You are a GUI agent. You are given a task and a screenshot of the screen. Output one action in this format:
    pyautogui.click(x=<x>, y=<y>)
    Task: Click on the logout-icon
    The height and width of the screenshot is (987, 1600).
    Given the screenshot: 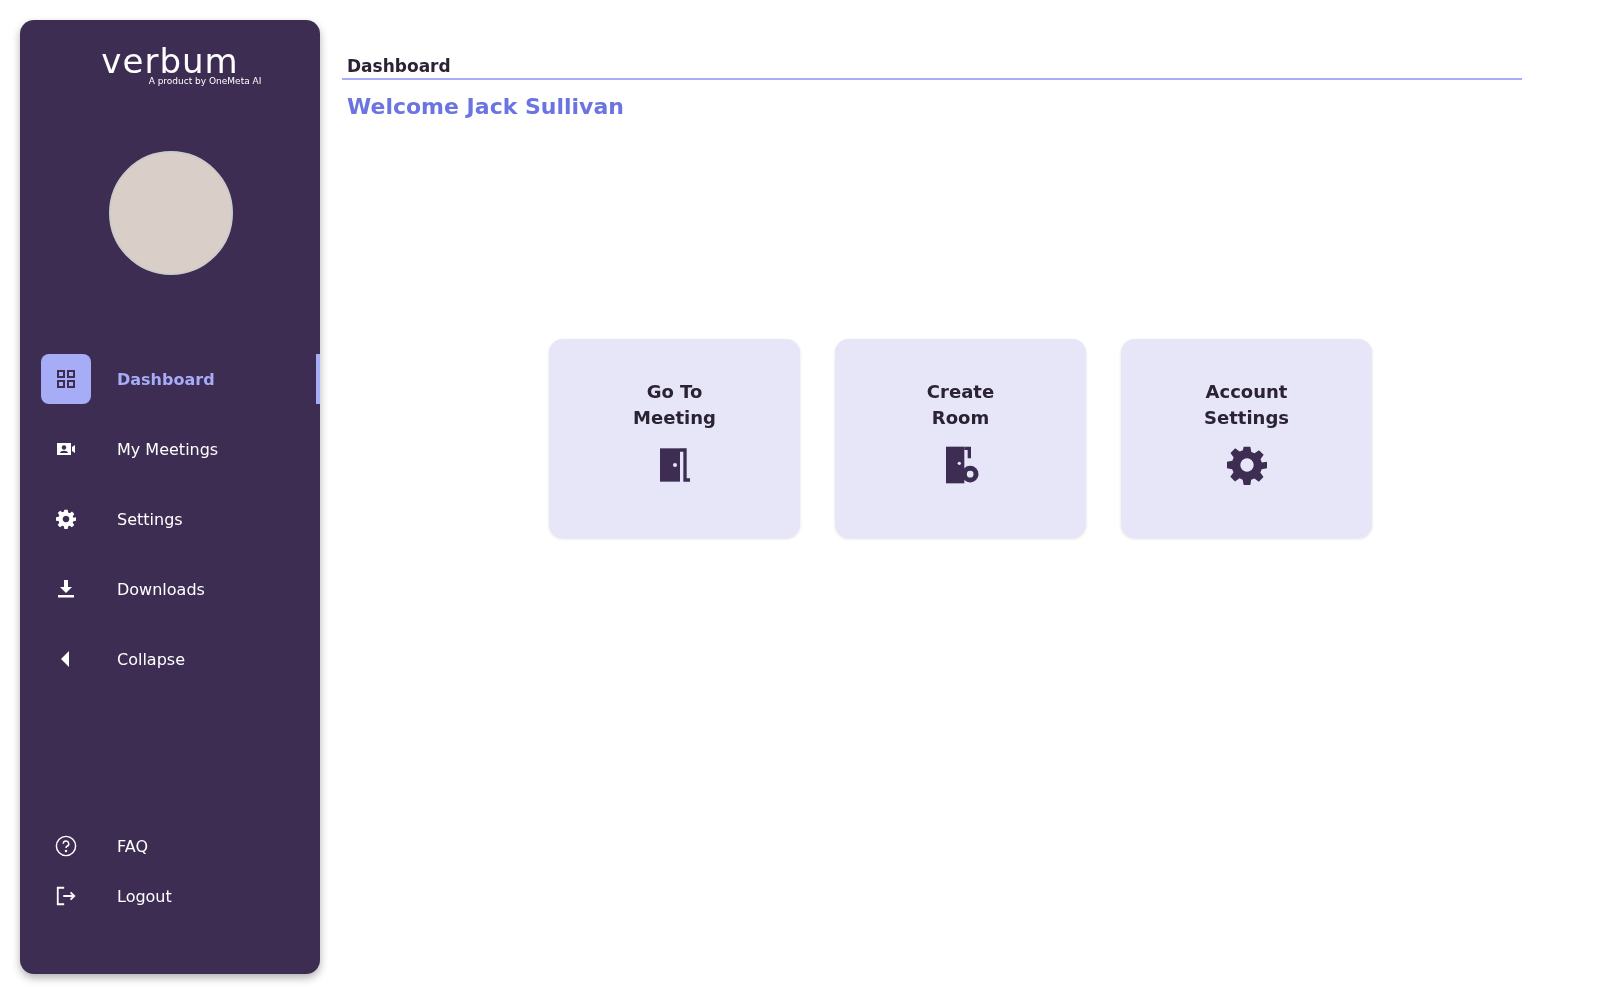 What is the action you would take?
    pyautogui.click(x=66, y=896)
    